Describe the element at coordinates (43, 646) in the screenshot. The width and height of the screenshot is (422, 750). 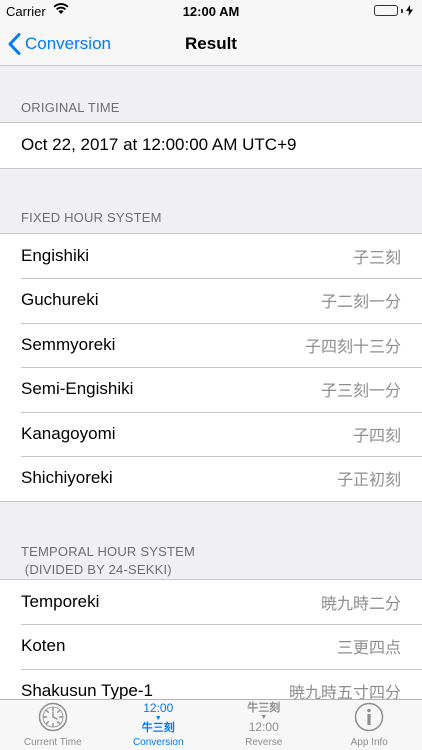
I see `row-label: Koten` at that location.